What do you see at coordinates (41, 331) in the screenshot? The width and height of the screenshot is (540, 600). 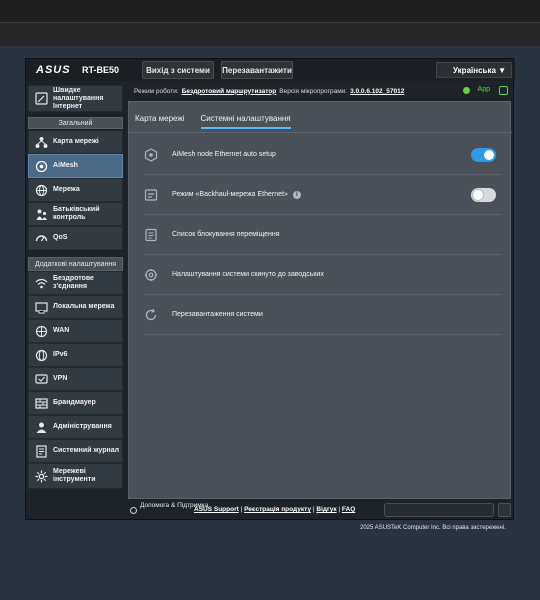 I see `wan-globe-icon` at bounding box center [41, 331].